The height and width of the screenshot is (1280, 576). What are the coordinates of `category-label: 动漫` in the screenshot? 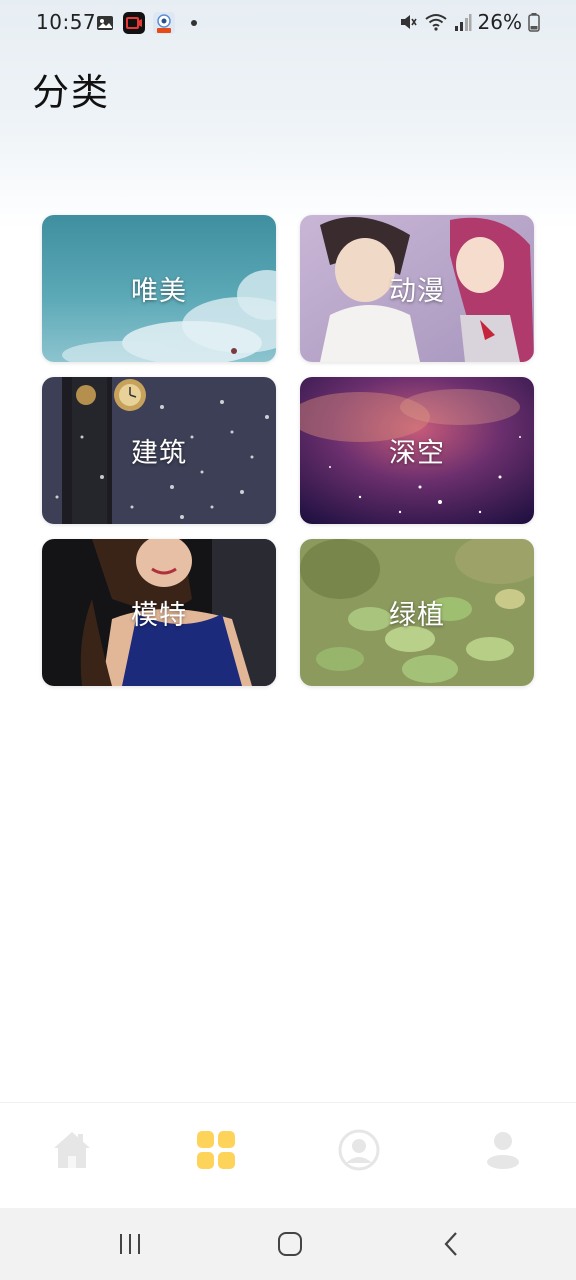 It's located at (417, 291).